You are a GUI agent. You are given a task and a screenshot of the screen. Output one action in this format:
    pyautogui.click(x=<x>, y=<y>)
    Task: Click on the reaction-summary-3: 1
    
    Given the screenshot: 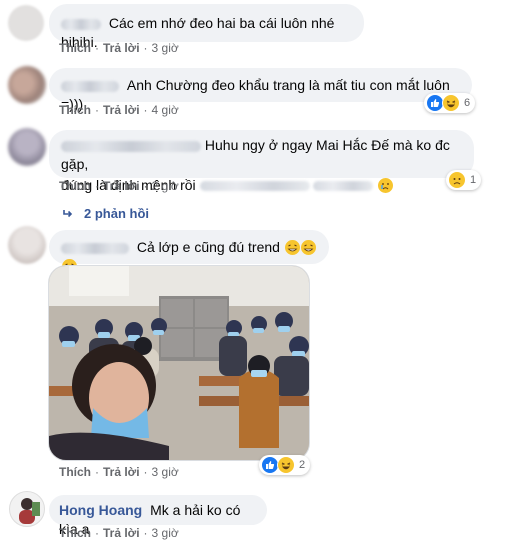 What is the action you would take?
    pyautogui.click(x=464, y=180)
    